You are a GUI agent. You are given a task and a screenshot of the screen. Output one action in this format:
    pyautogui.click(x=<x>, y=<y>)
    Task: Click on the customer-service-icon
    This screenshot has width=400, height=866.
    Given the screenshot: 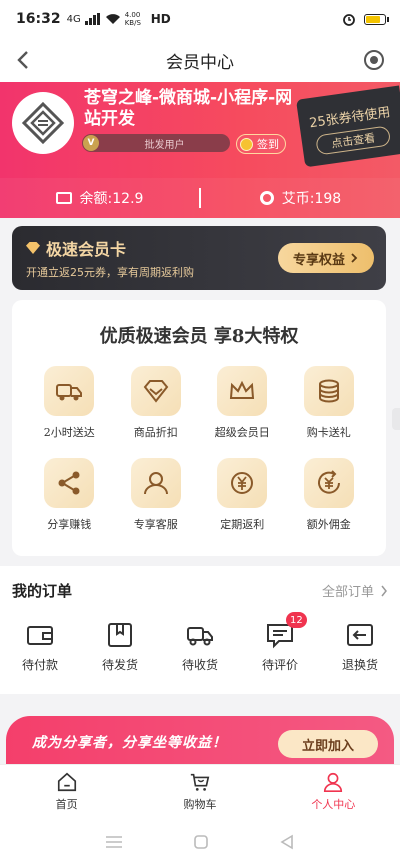 What is the action you would take?
    pyautogui.click(x=155, y=483)
    